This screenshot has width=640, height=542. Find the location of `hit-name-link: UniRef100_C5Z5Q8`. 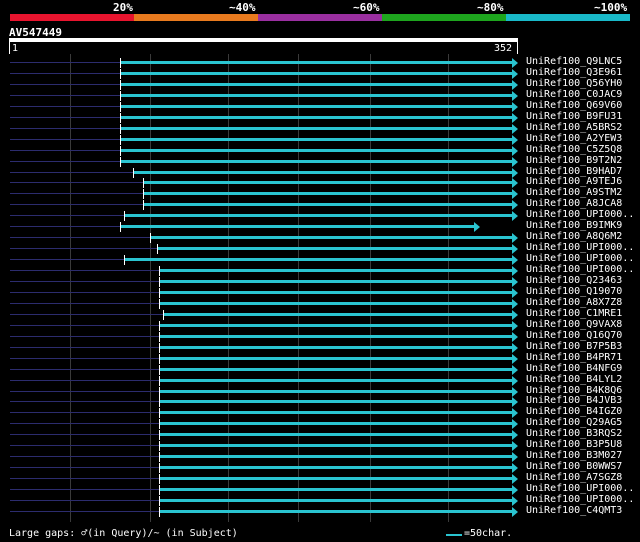

hit-name-link: UniRef100_C5Z5Q8 is located at coordinates (574, 149).